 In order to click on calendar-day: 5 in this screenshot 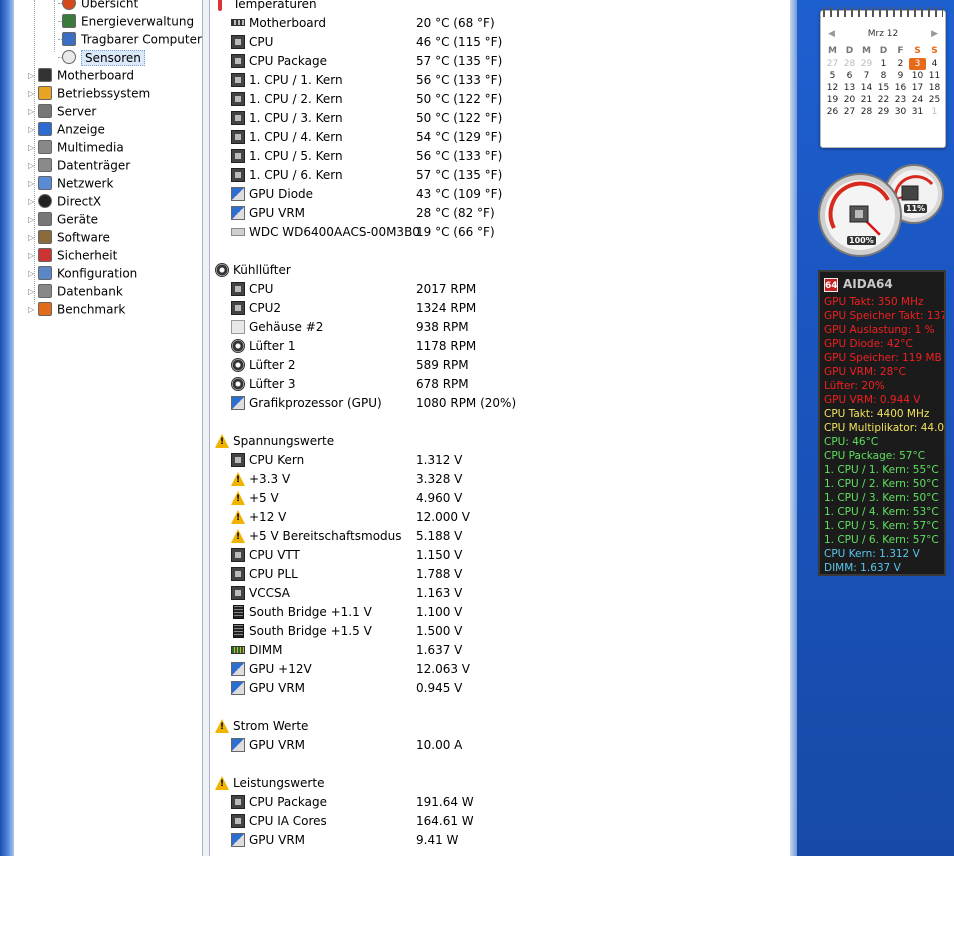, I will do `click(832, 76)`.